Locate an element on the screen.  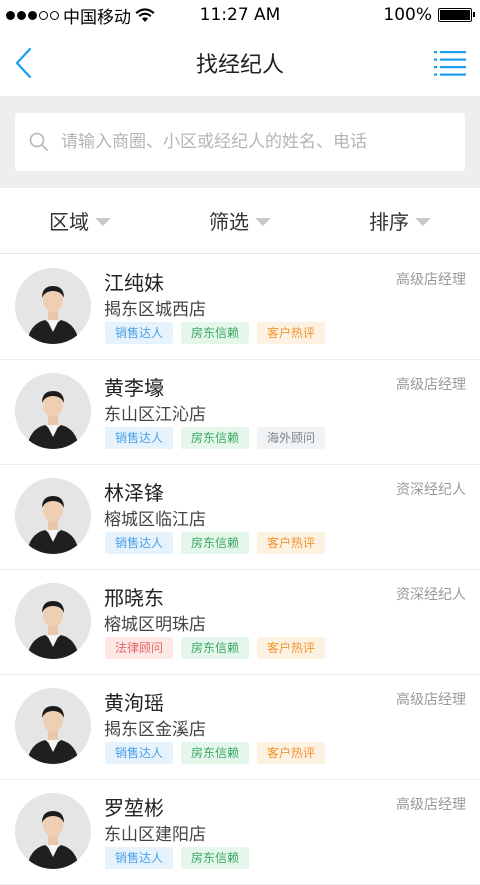
agent-name: 江纯妹 is located at coordinates (134, 283).